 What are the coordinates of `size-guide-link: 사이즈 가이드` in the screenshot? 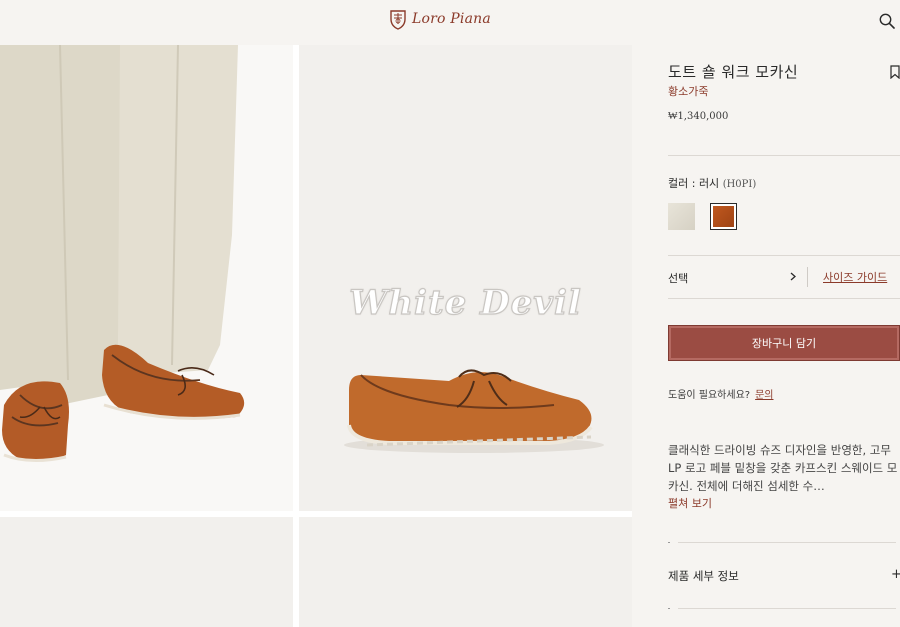 It's located at (855, 277).